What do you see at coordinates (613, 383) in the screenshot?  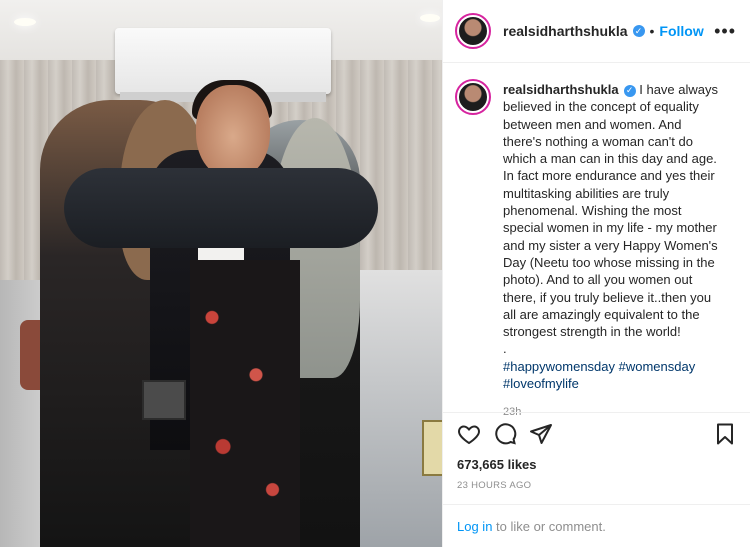 I see `hashtag-line: #loveofmylife` at bounding box center [613, 383].